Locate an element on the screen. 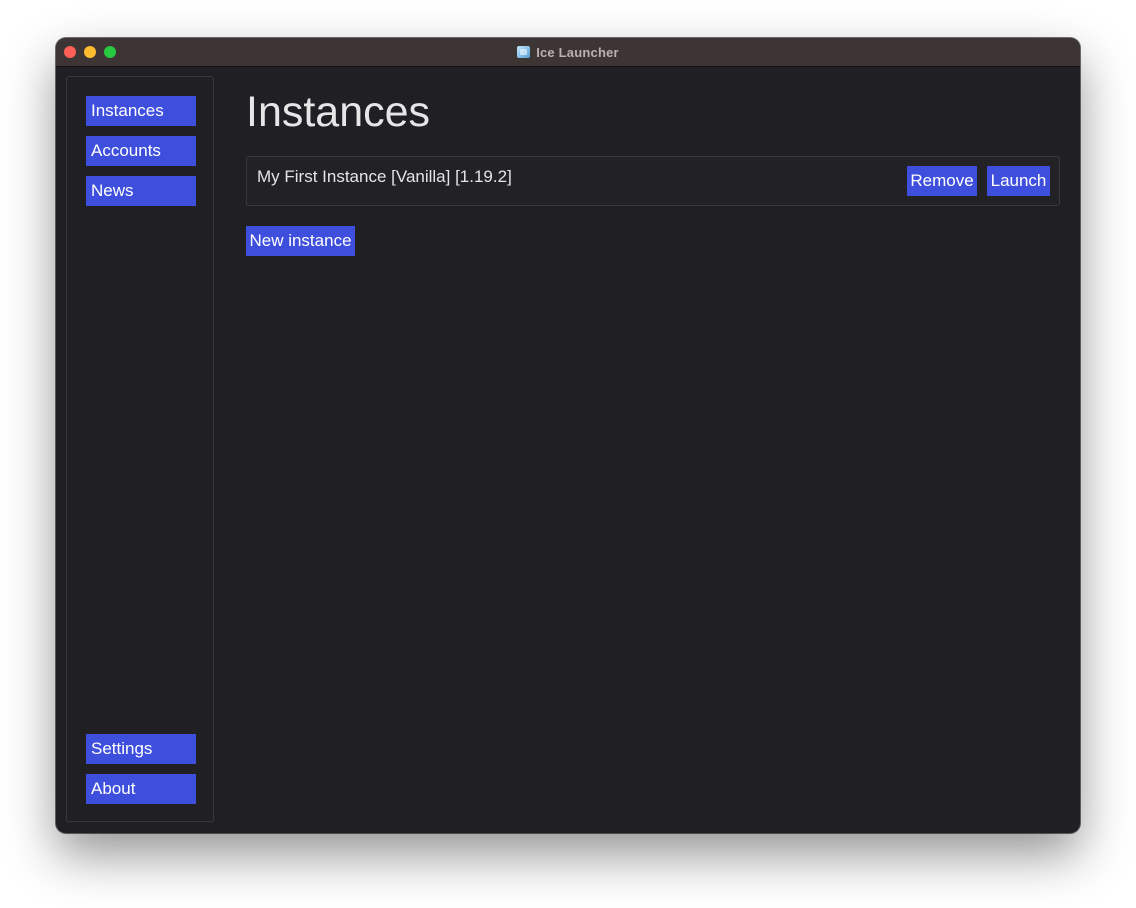  page-title: Instances is located at coordinates (338, 112).